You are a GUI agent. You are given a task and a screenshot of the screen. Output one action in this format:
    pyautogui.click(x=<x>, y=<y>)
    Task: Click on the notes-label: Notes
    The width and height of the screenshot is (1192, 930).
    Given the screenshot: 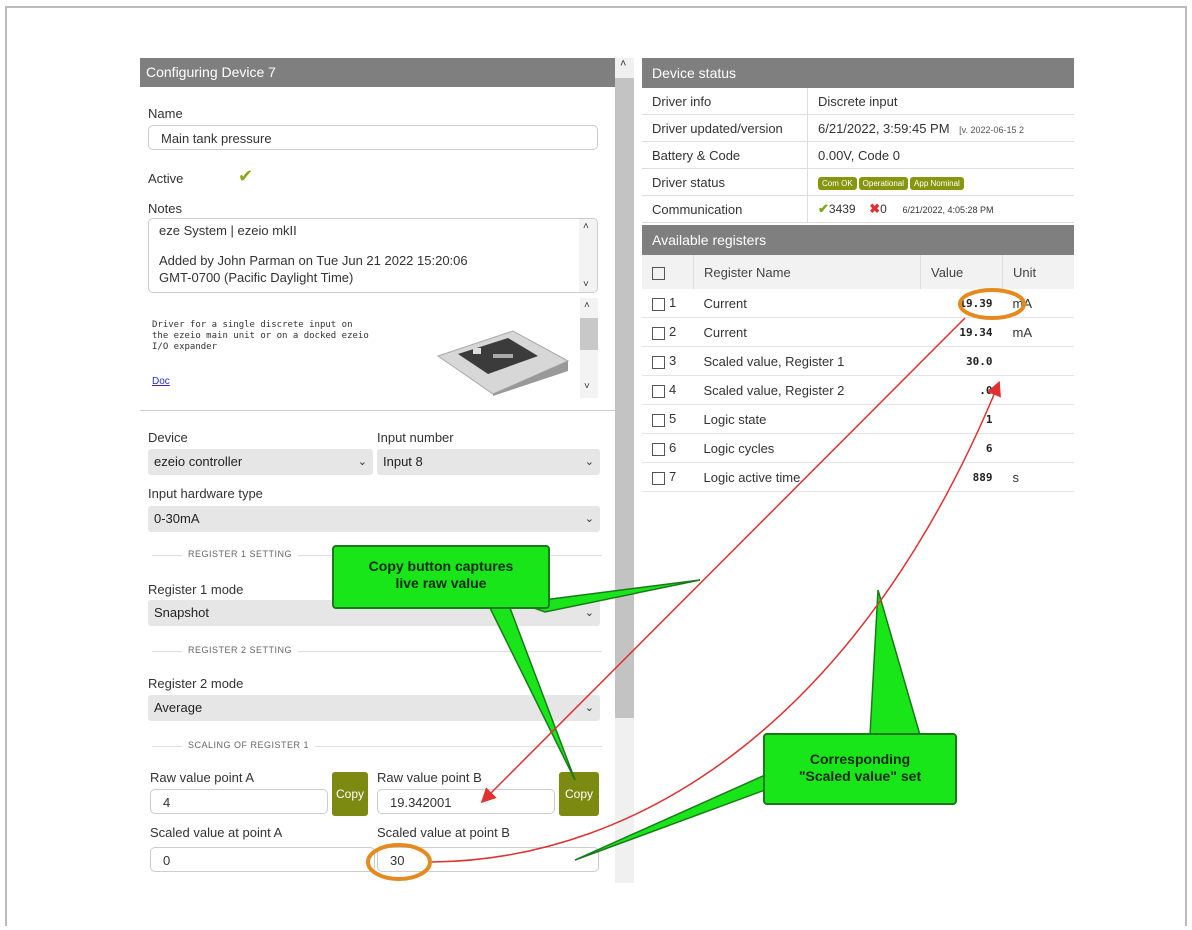 What is the action you would take?
    pyautogui.click(x=165, y=208)
    